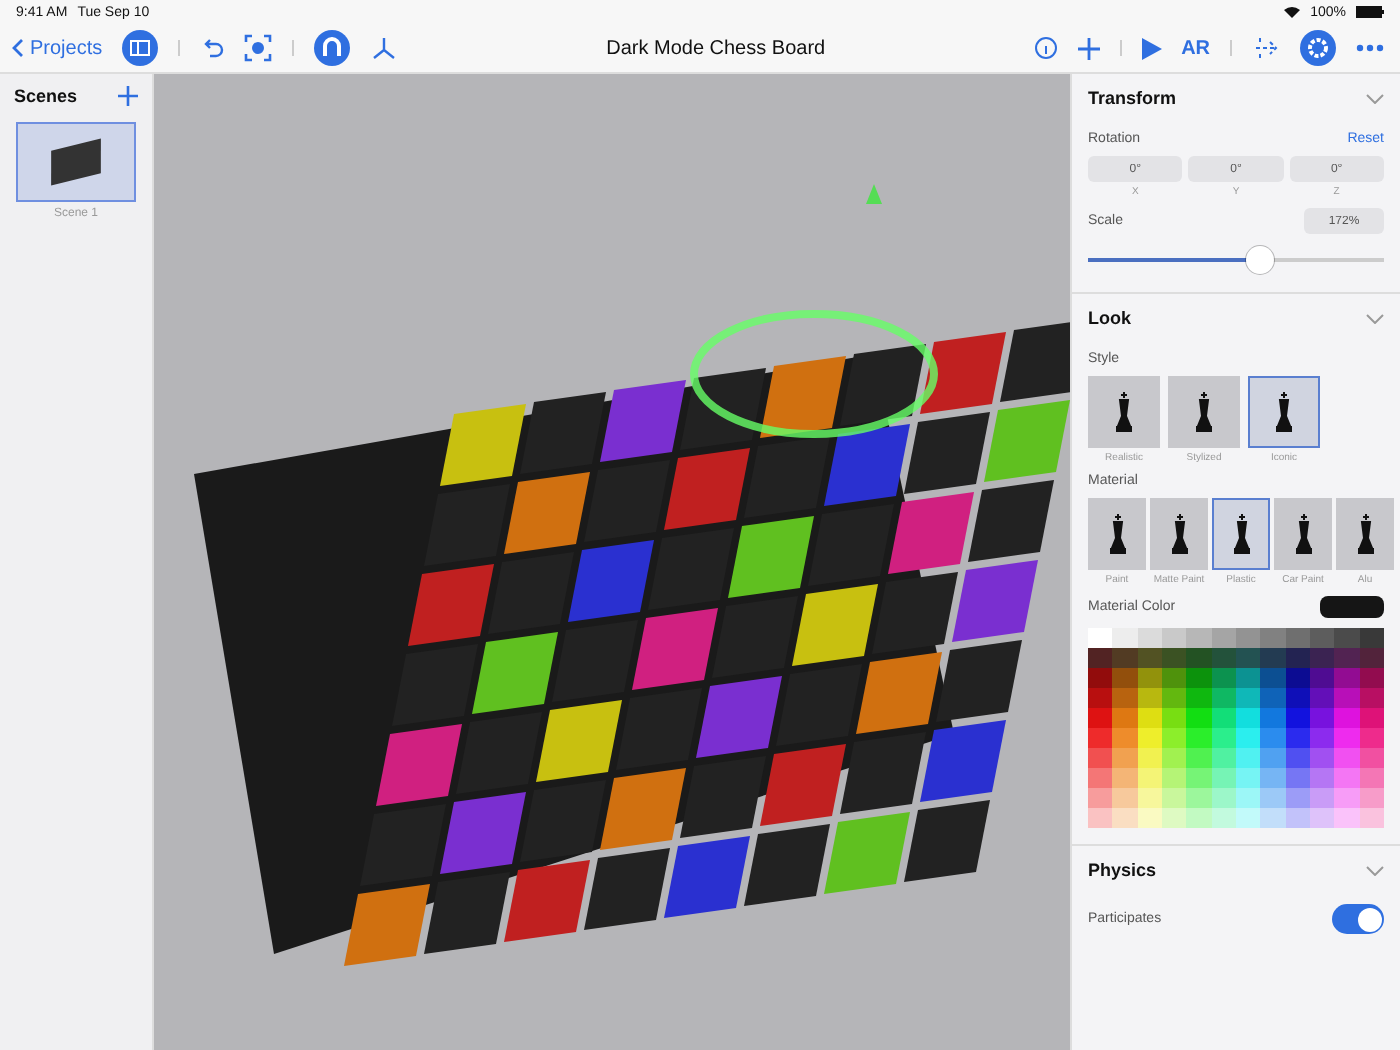 Image resolution: width=1400 pixels, height=1050 pixels. I want to click on scene-thumbnail, so click(76, 162).